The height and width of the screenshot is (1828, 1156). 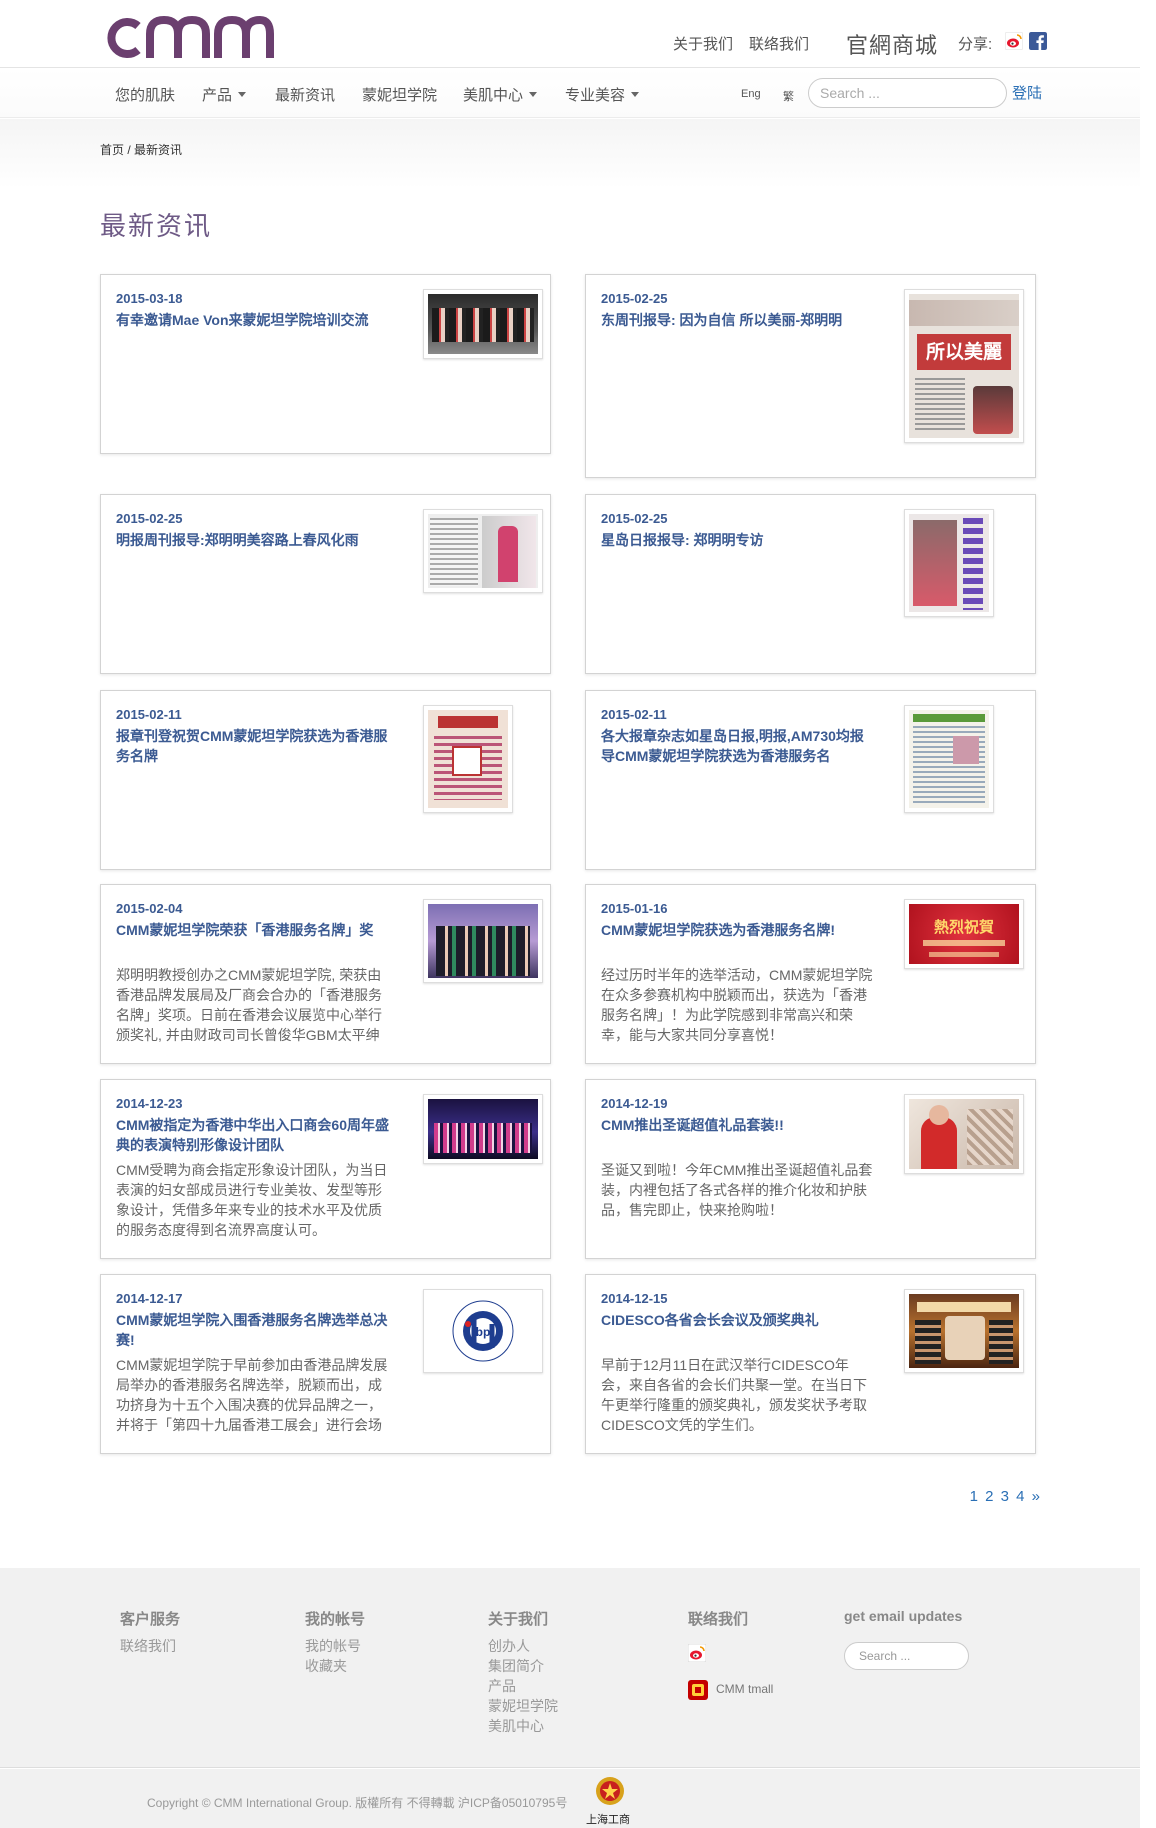 What do you see at coordinates (253, 320) in the screenshot?
I see `news-title: 有幸邀请Mae Von来蒙妮坦学院培训交流` at bounding box center [253, 320].